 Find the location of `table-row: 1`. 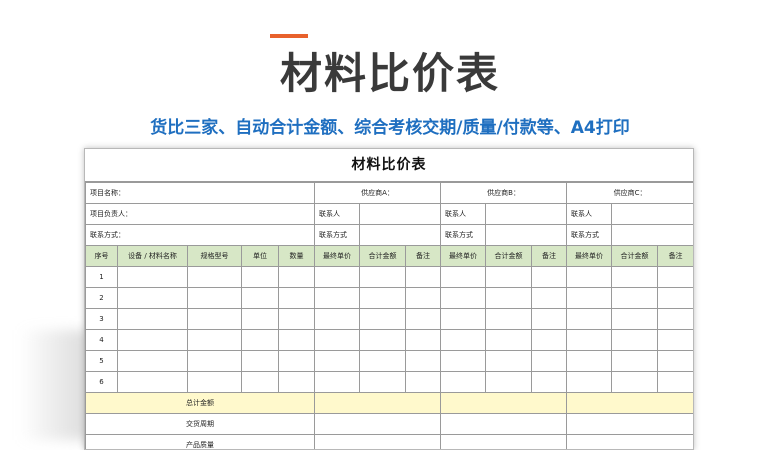

table-row: 1 is located at coordinates (390, 277).